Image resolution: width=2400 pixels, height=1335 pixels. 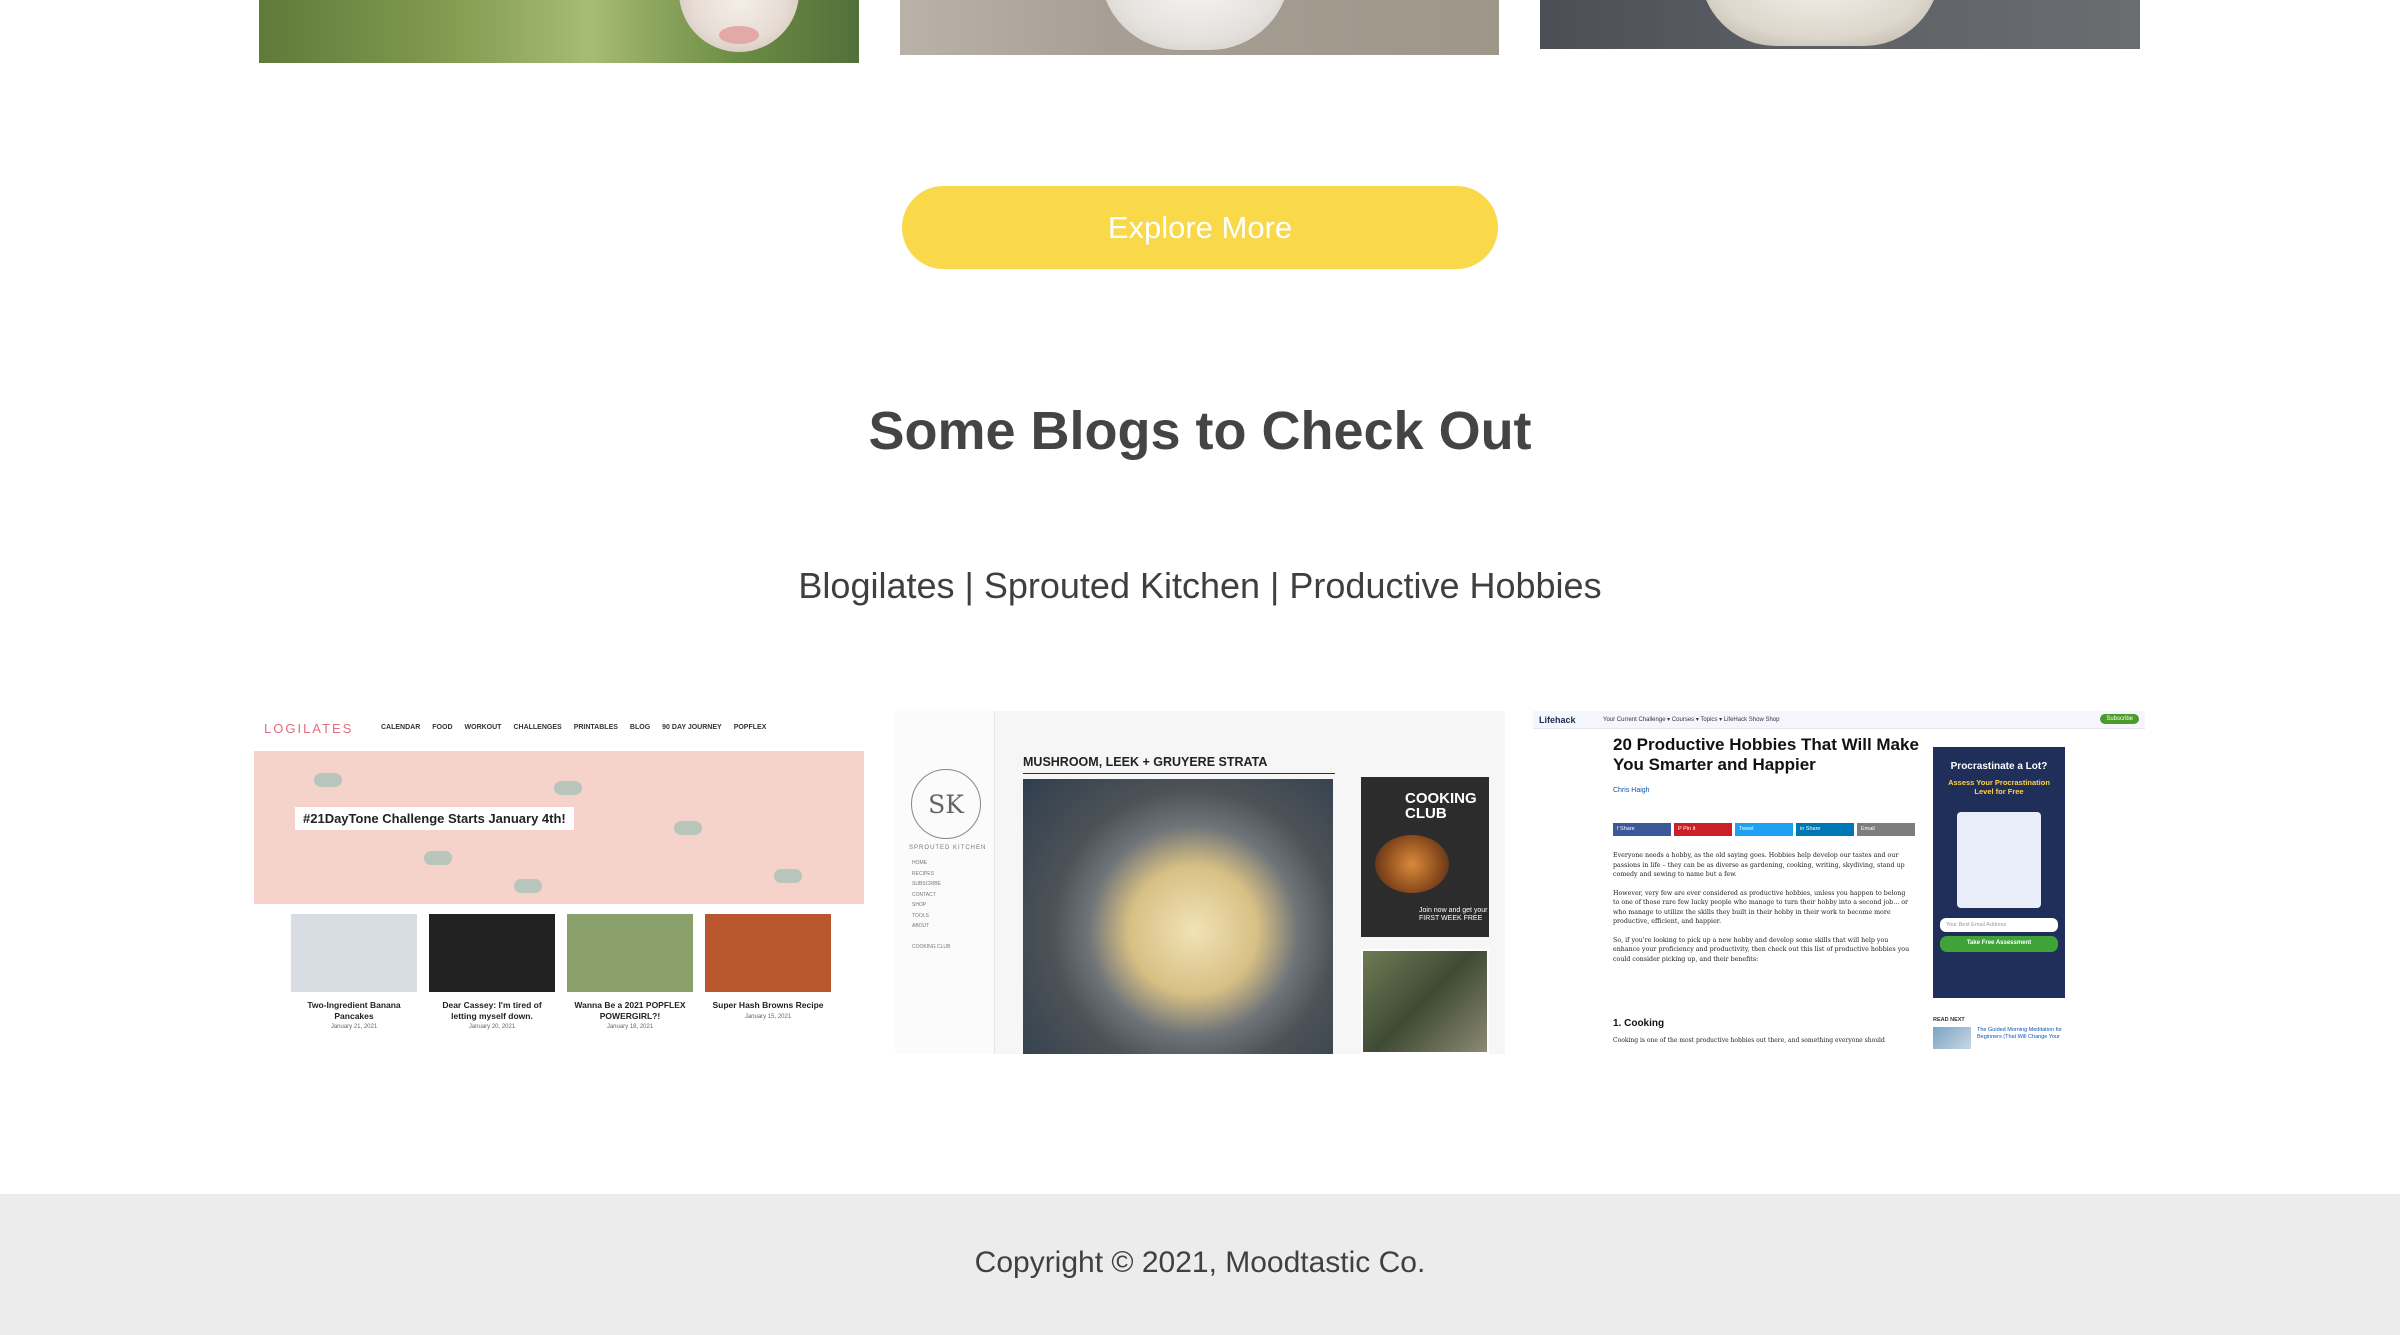 I want to click on share-bar: f Share P Pin it Tweet in Share Email, so click(x=1764, y=829).